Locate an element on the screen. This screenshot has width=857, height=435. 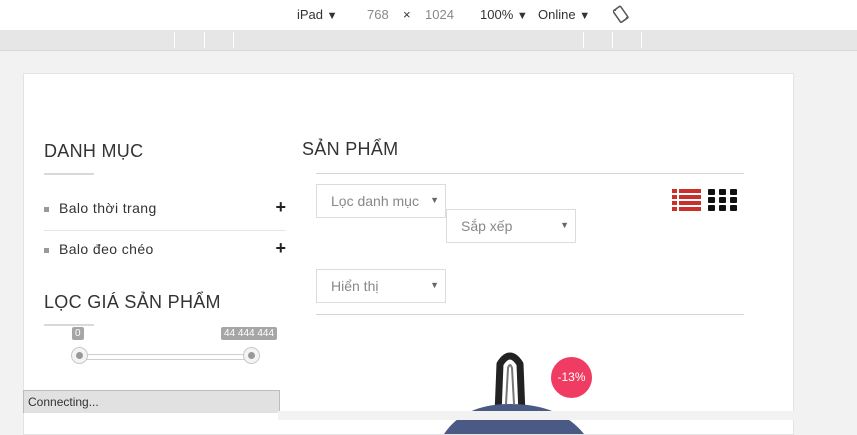
filter-category-value: Lọc danh mục is located at coordinates (375, 201).